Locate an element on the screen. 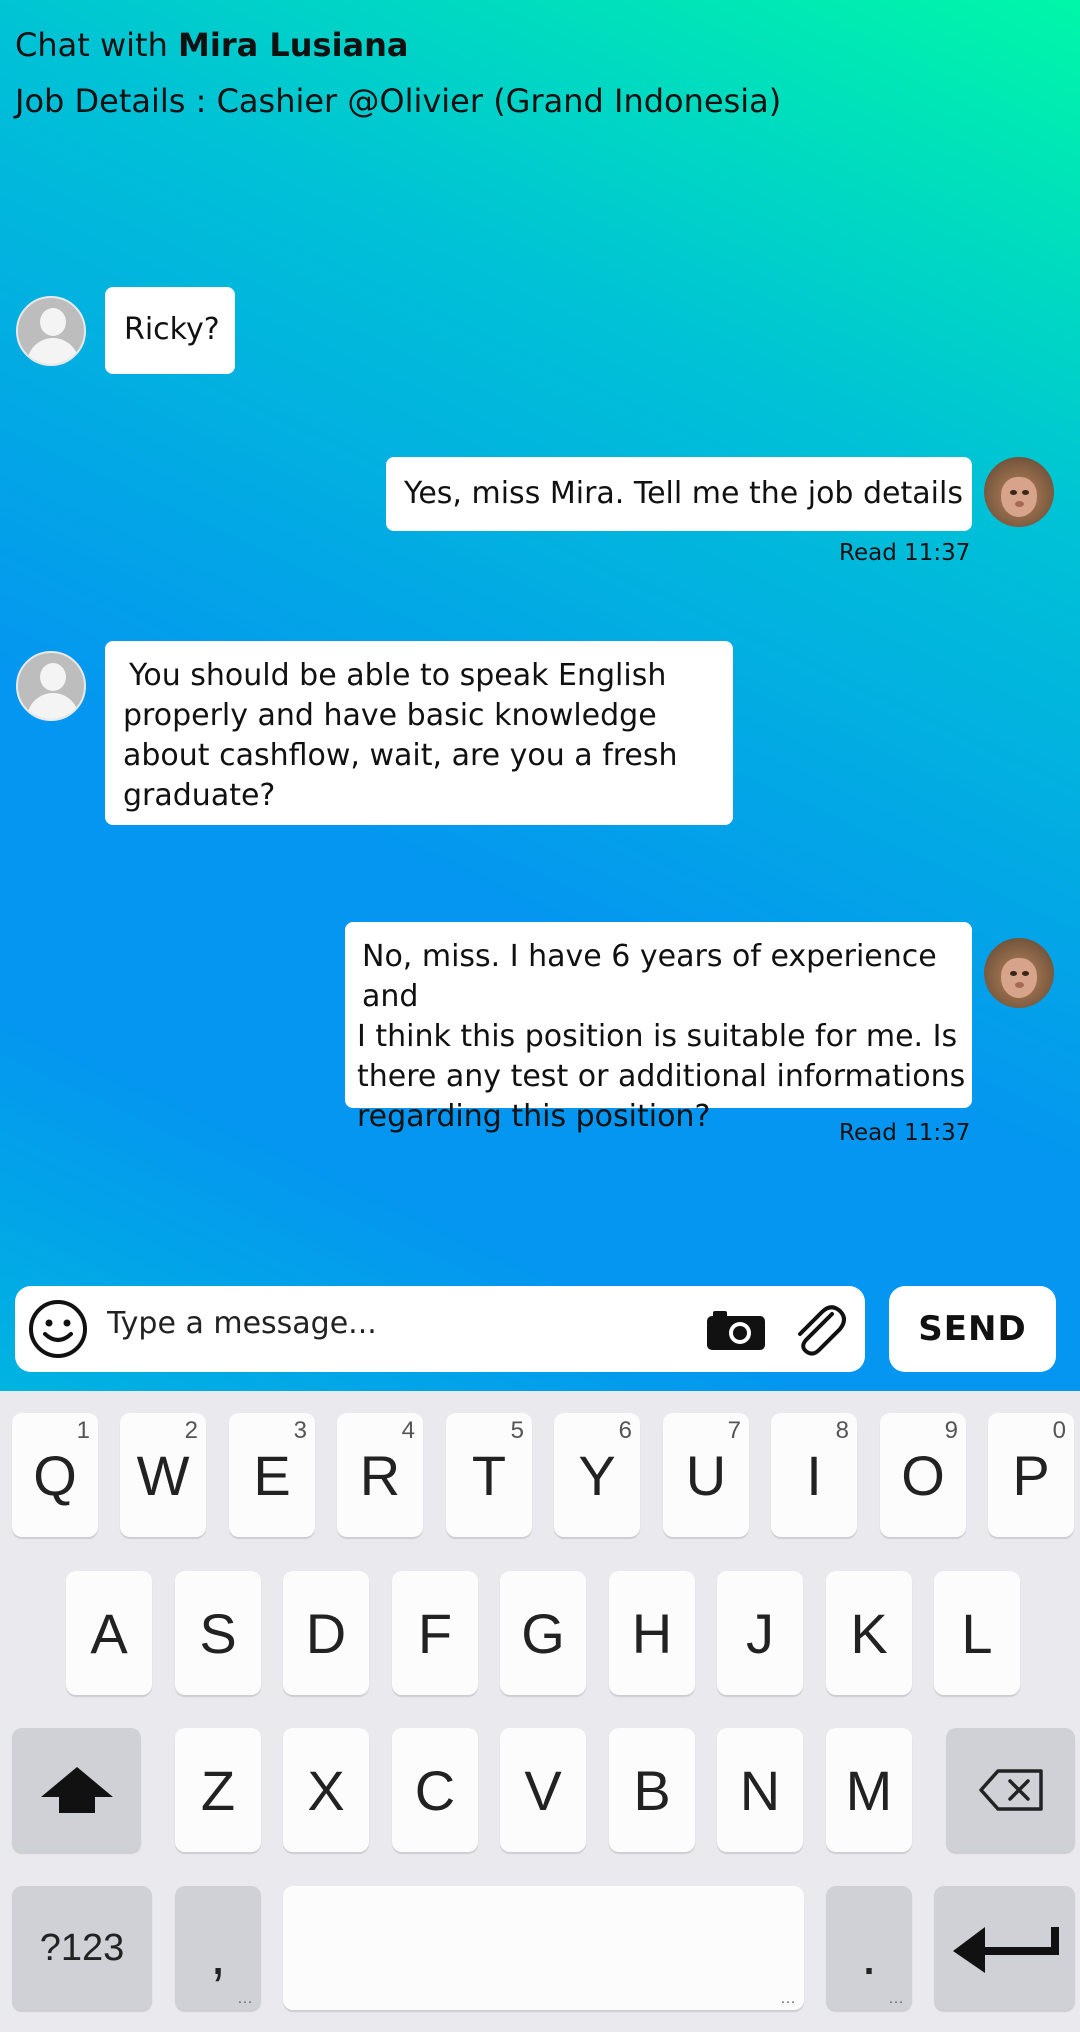  key-o: O9 is located at coordinates (923, 1475).